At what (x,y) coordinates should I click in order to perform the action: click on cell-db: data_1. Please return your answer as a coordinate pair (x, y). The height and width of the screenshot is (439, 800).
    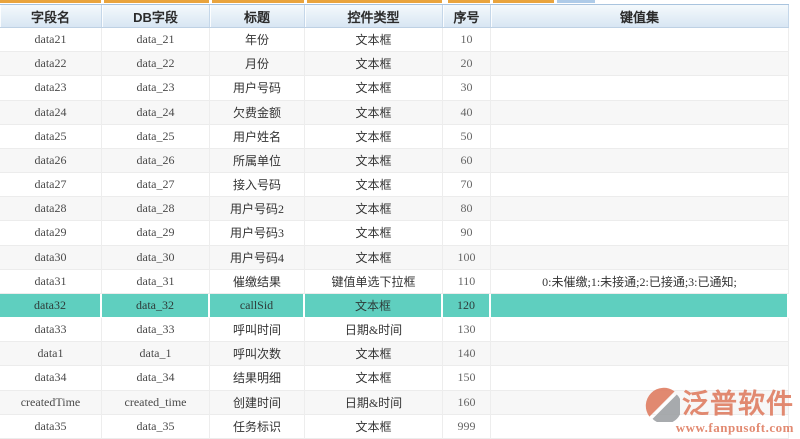
    Looking at the image, I should click on (156, 354).